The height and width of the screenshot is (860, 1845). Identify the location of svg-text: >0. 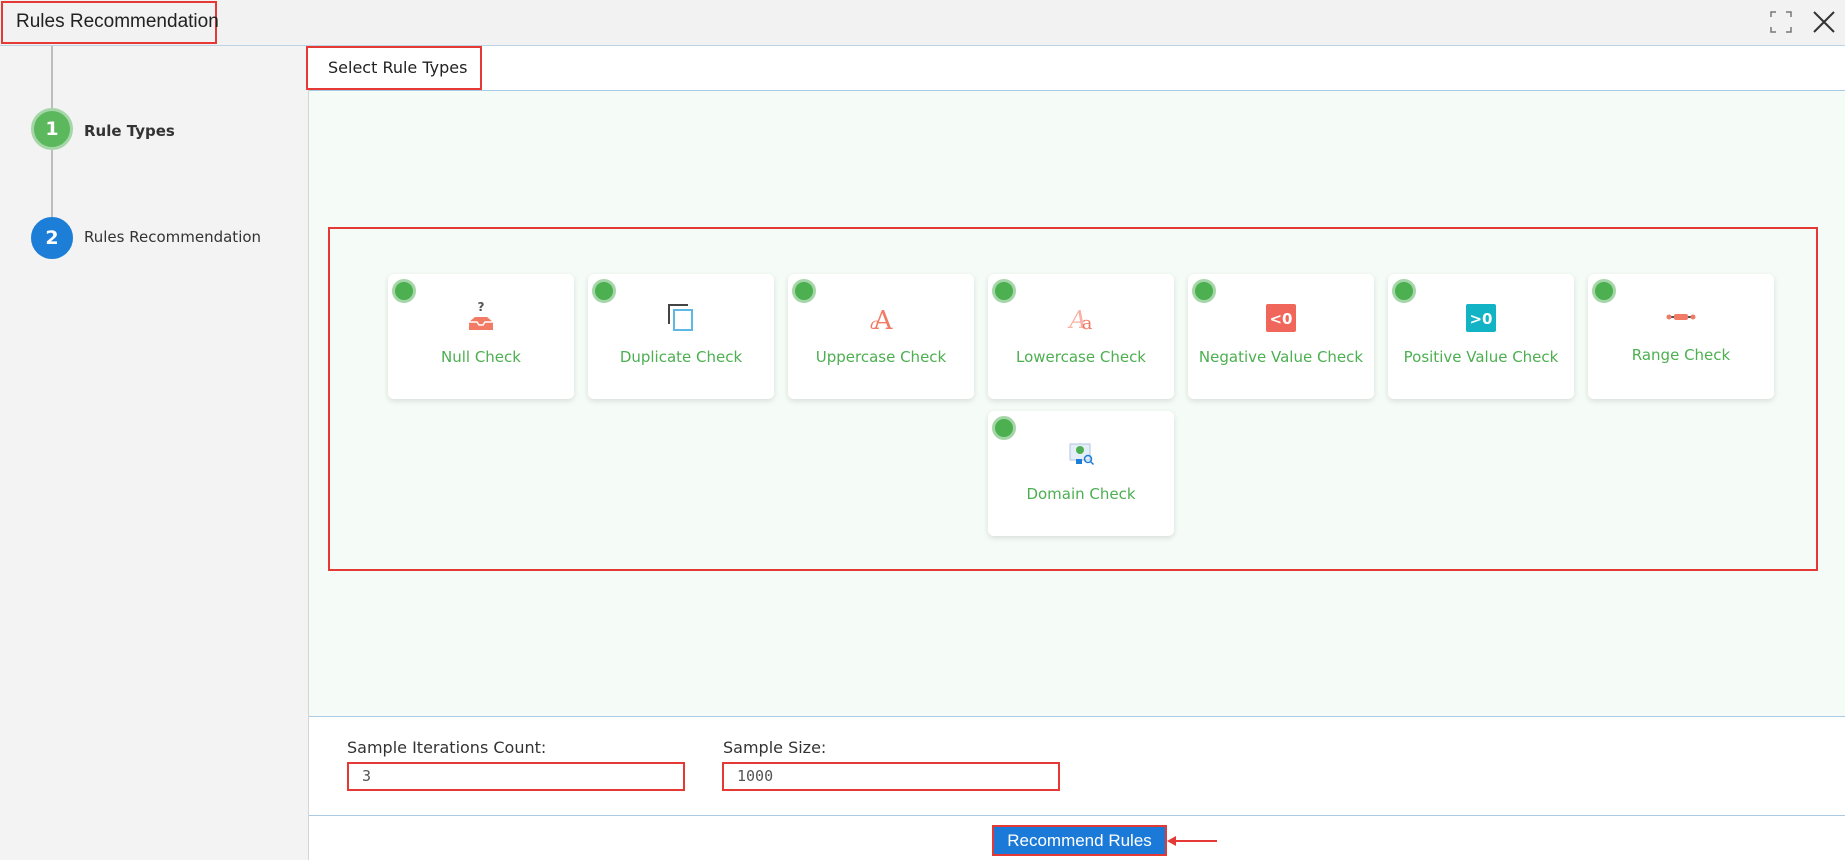
(1480, 319).